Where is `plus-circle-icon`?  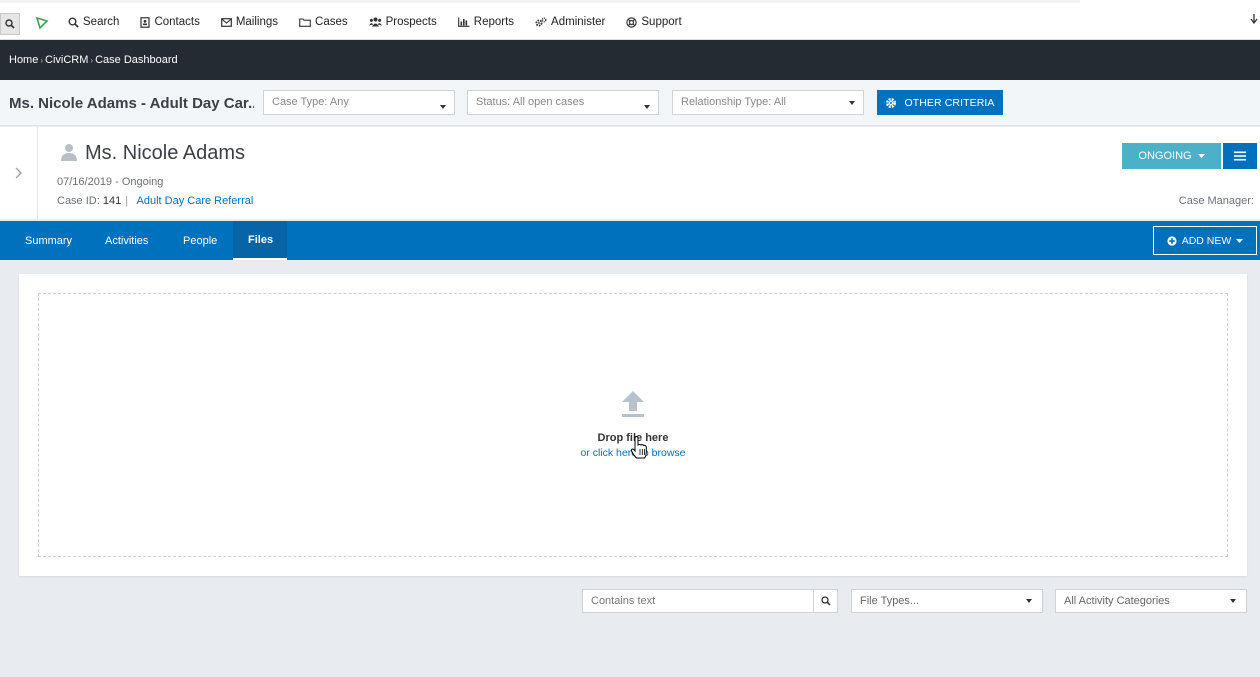
plus-circle-icon is located at coordinates (1172, 240).